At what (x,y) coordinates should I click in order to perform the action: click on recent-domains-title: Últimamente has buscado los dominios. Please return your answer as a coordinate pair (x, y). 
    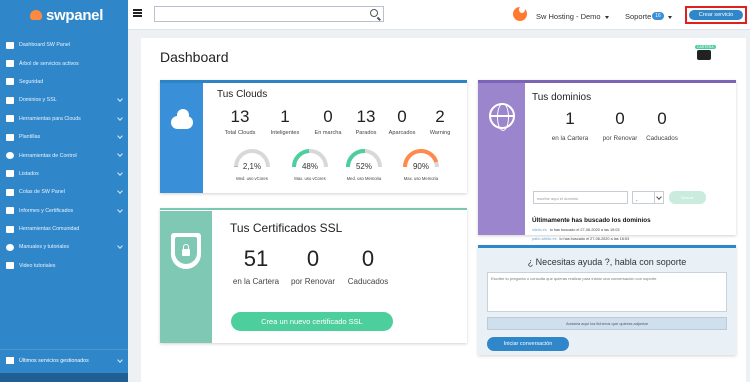
    Looking at the image, I should click on (591, 220).